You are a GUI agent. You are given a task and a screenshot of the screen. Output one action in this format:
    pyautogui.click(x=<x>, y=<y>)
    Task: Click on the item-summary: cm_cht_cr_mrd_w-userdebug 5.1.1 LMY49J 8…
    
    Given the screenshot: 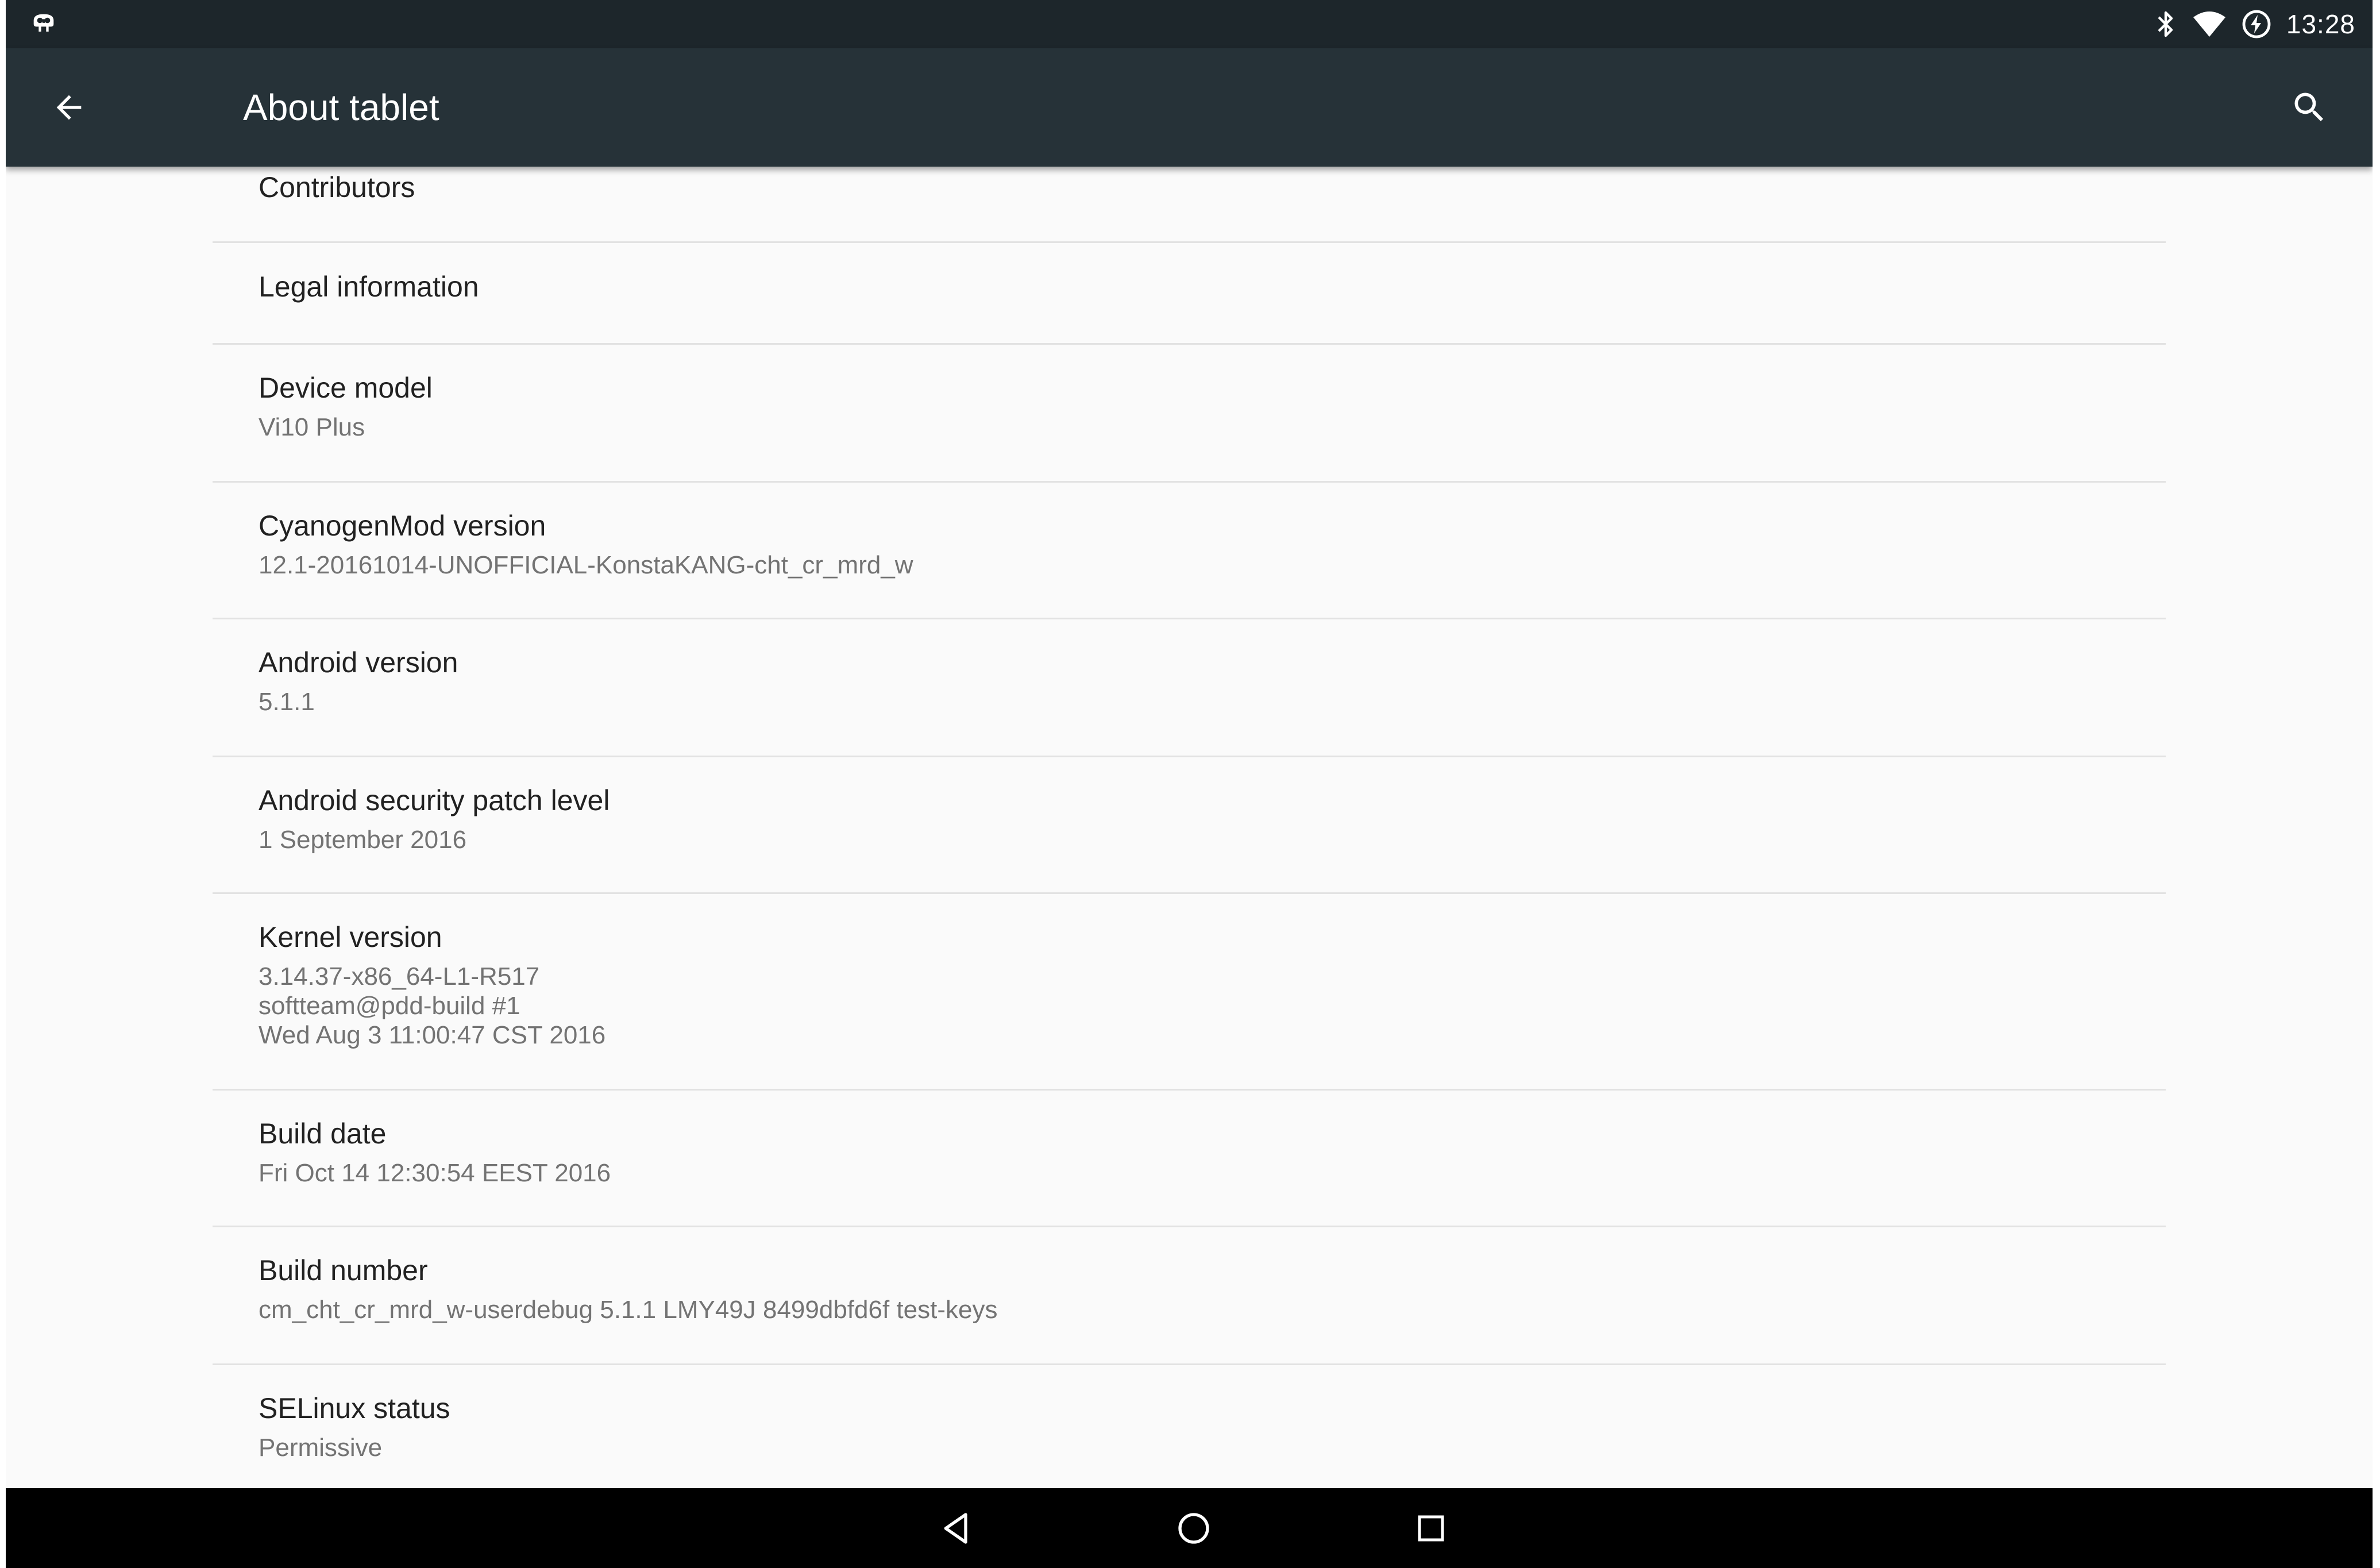 What is the action you would take?
    pyautogui.click(x=629, y=1310)
    